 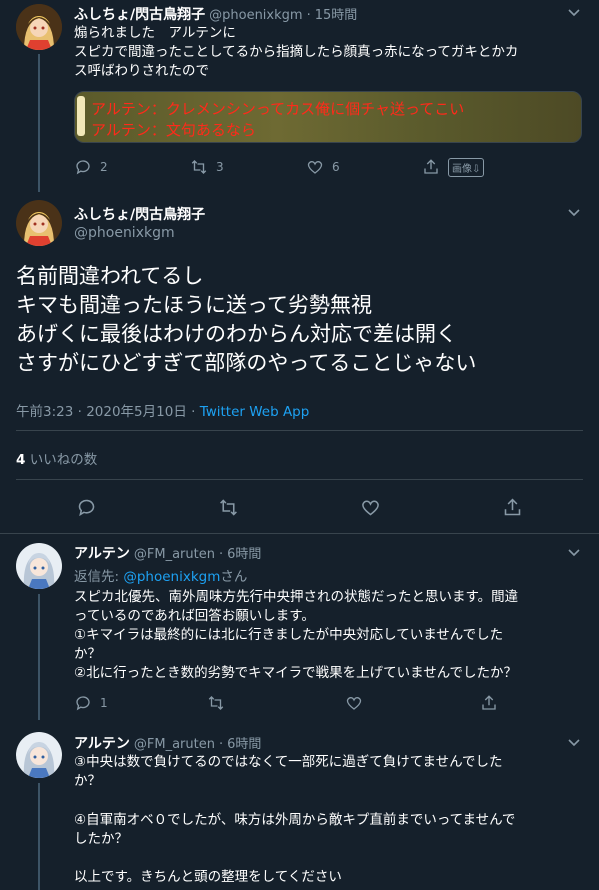 I want to click on tweet1-menu-chevron-icon, so click(x=574, y=13).